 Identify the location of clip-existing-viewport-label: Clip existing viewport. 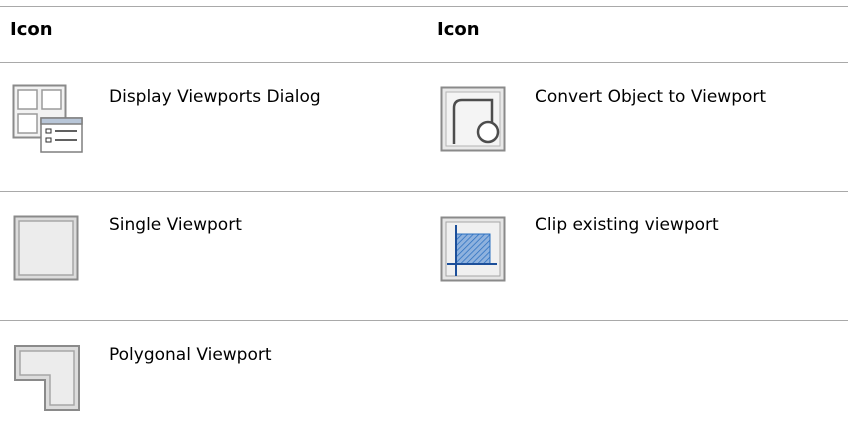
(627, 225).